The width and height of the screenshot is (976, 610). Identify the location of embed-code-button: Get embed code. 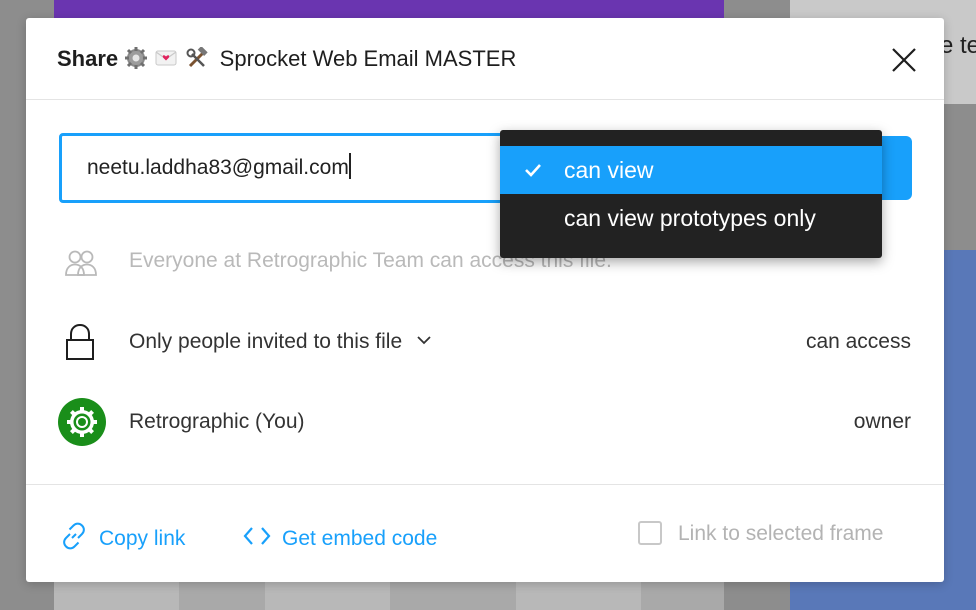
(339, 536).